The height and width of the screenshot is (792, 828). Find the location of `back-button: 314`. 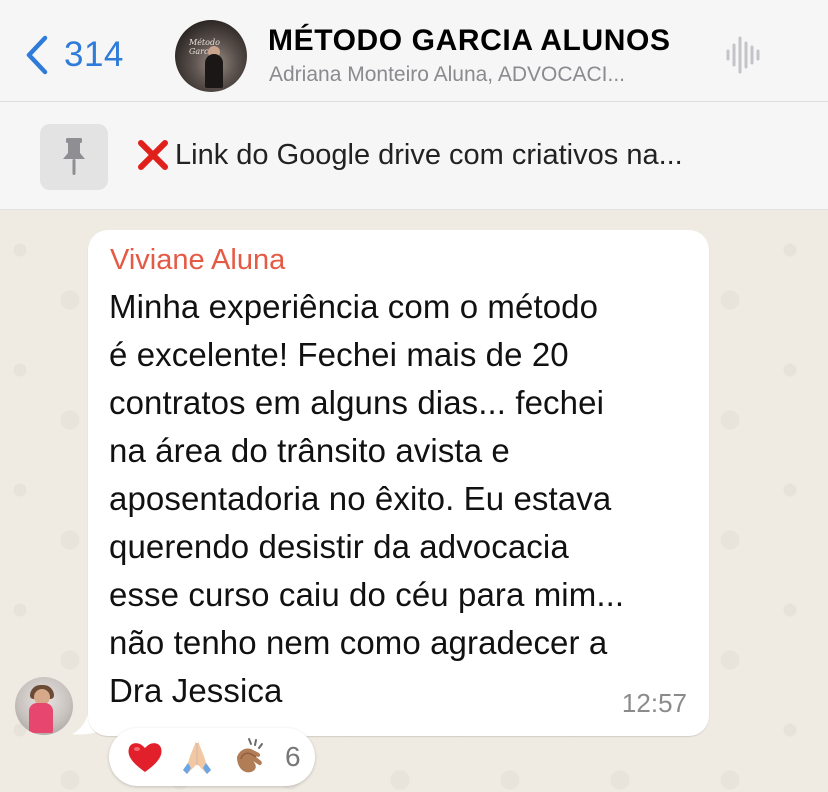

back-button: 314 is located at coordinates (74, 55).